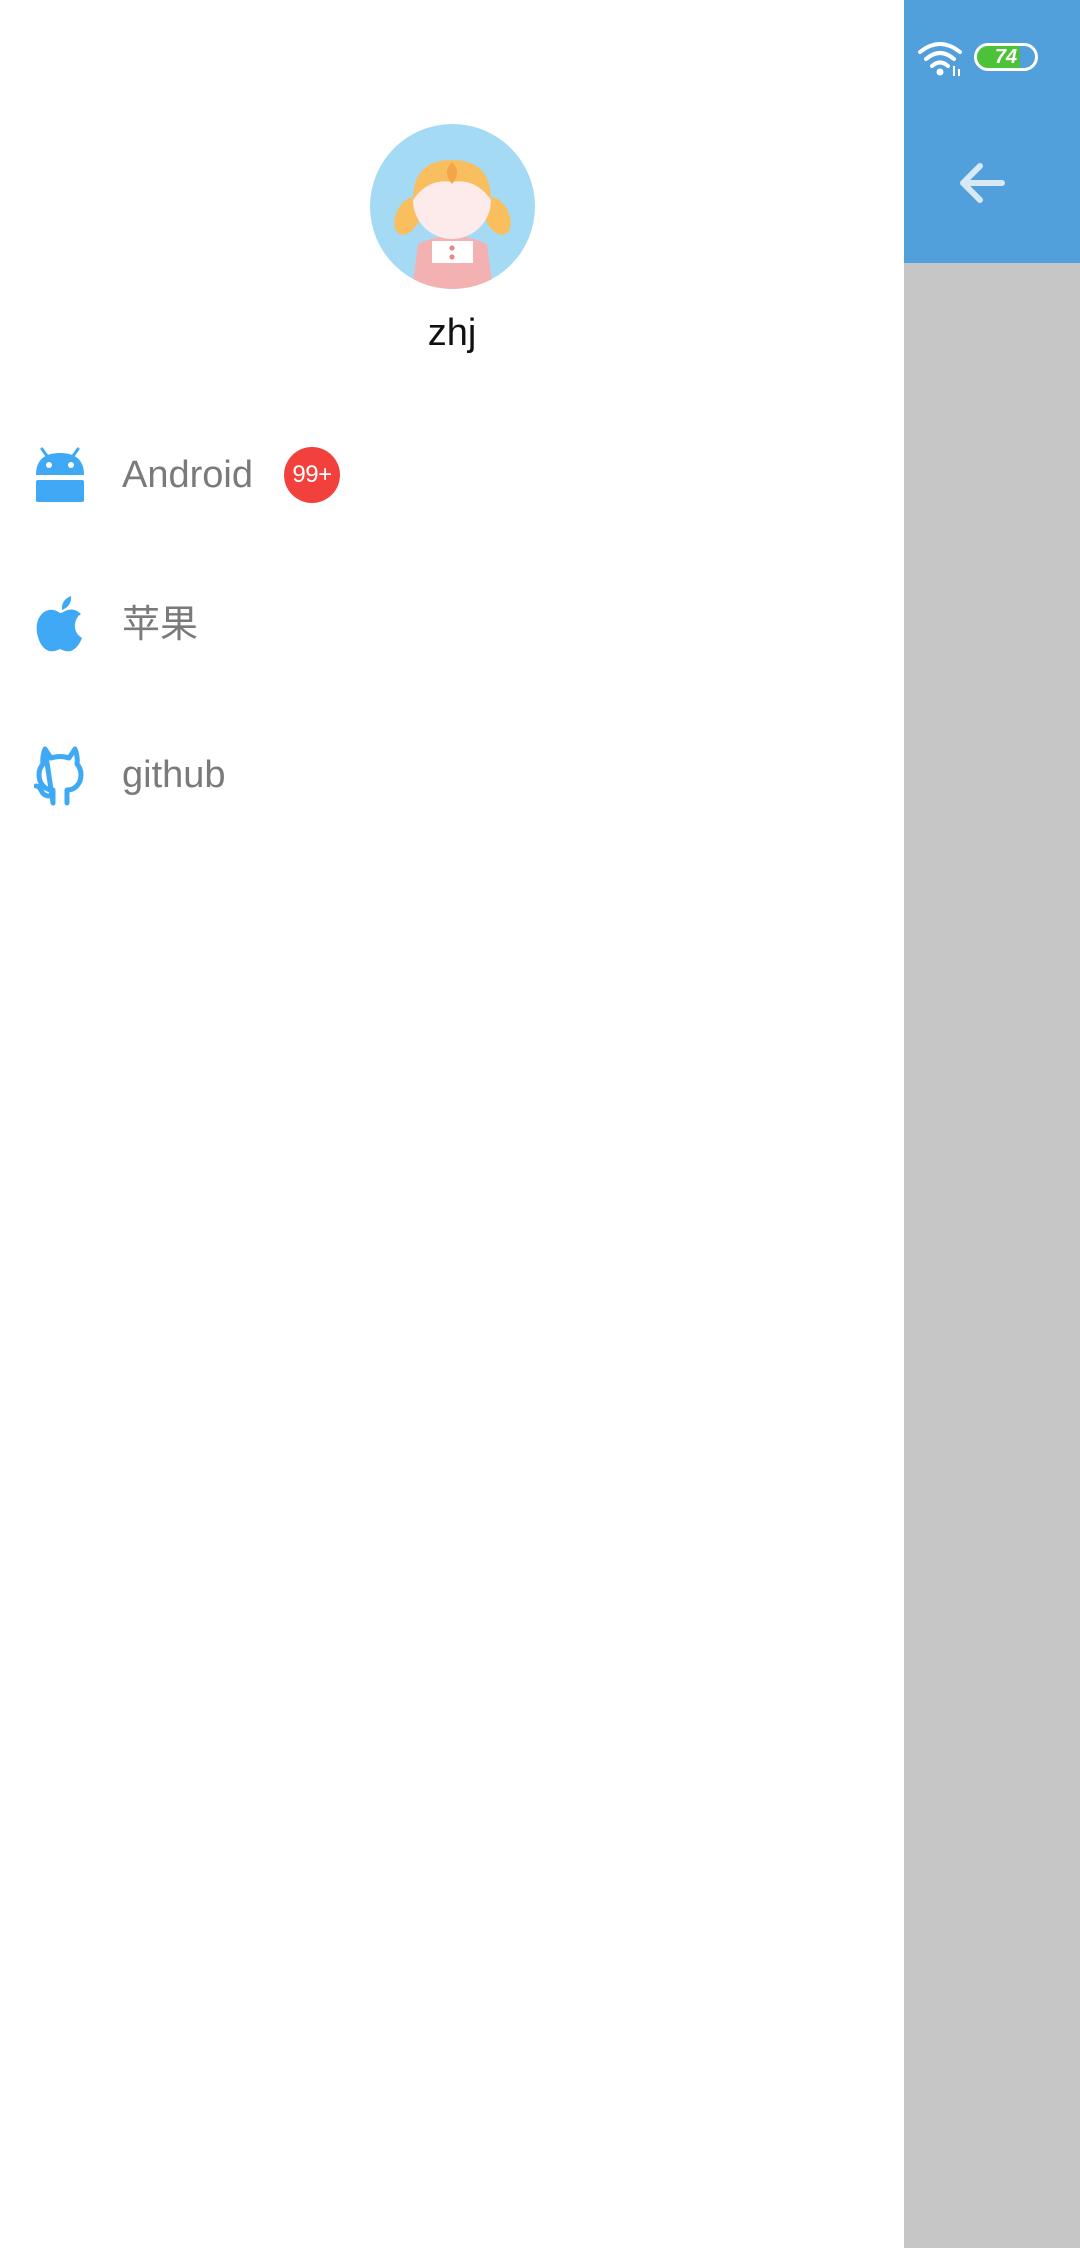 This screenshot has width=1080, height=2248. Describe the element at coordinates (452, 333) in the screenshot. I see `username: zhj` at that location.